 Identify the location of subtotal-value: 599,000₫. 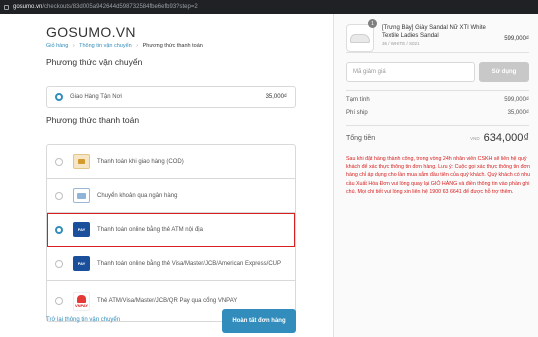
(516, 100).